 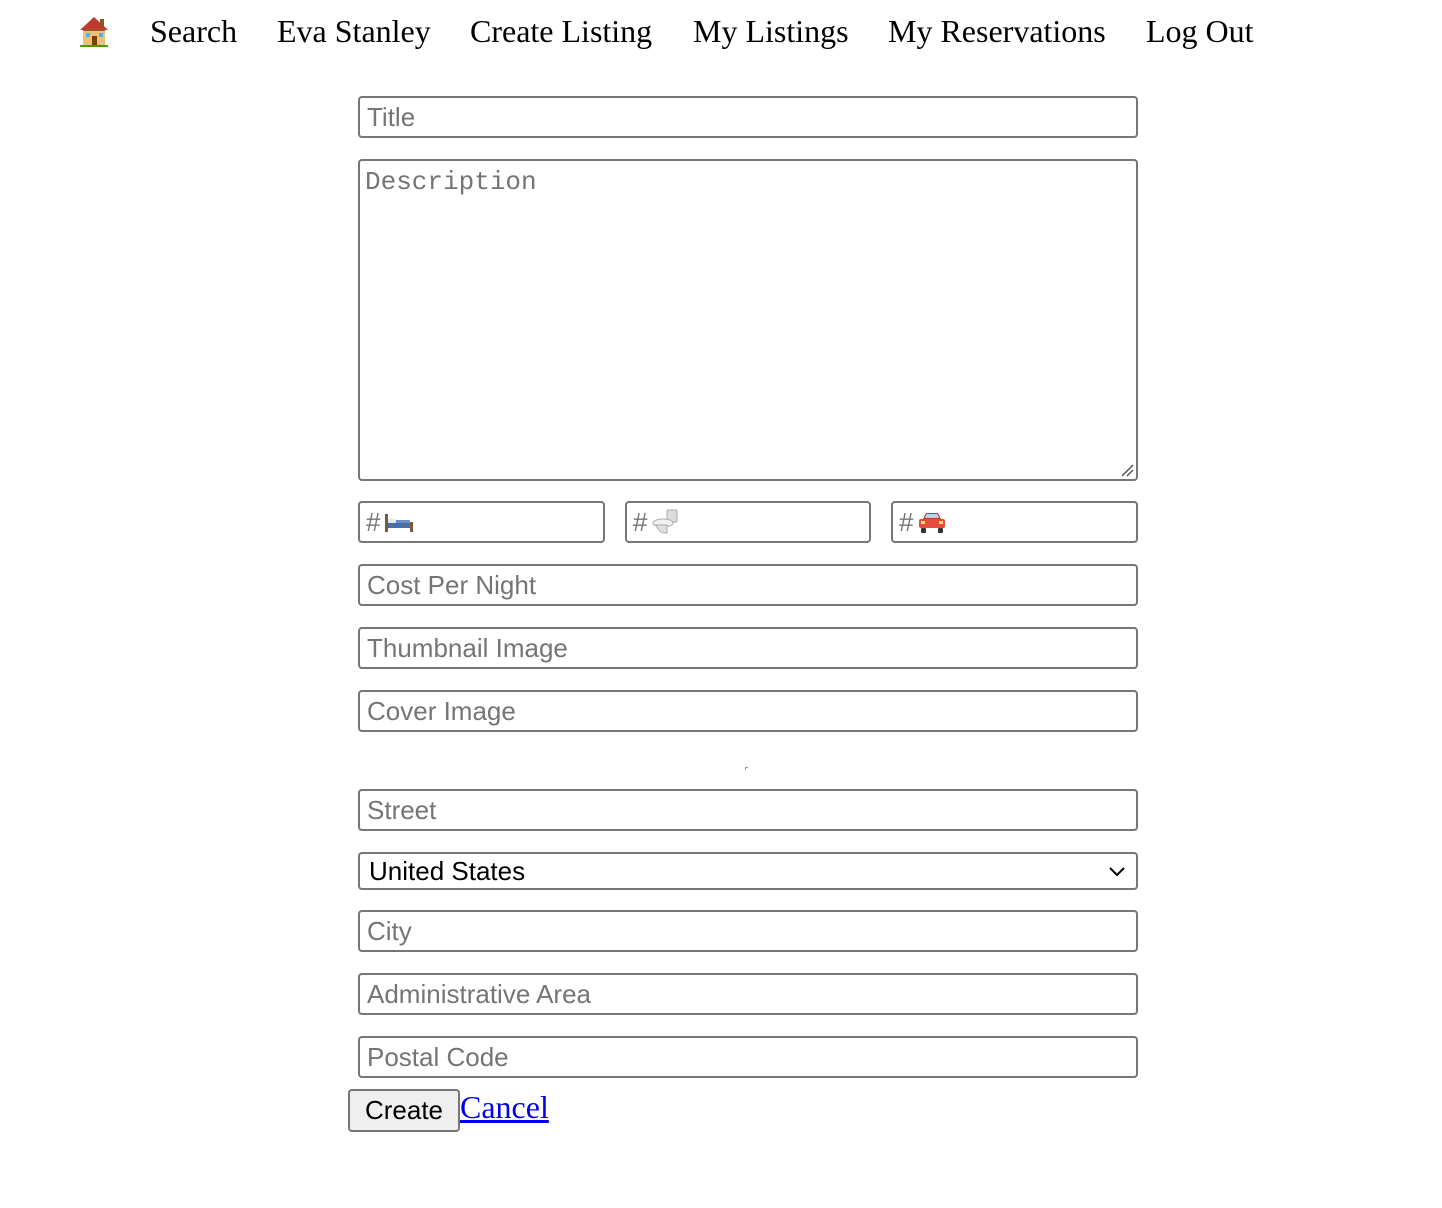 What do you see at coordinates (193, 31) in the screenshot?
I see `nav-search-link: Search` at bounding box center [193, 31].